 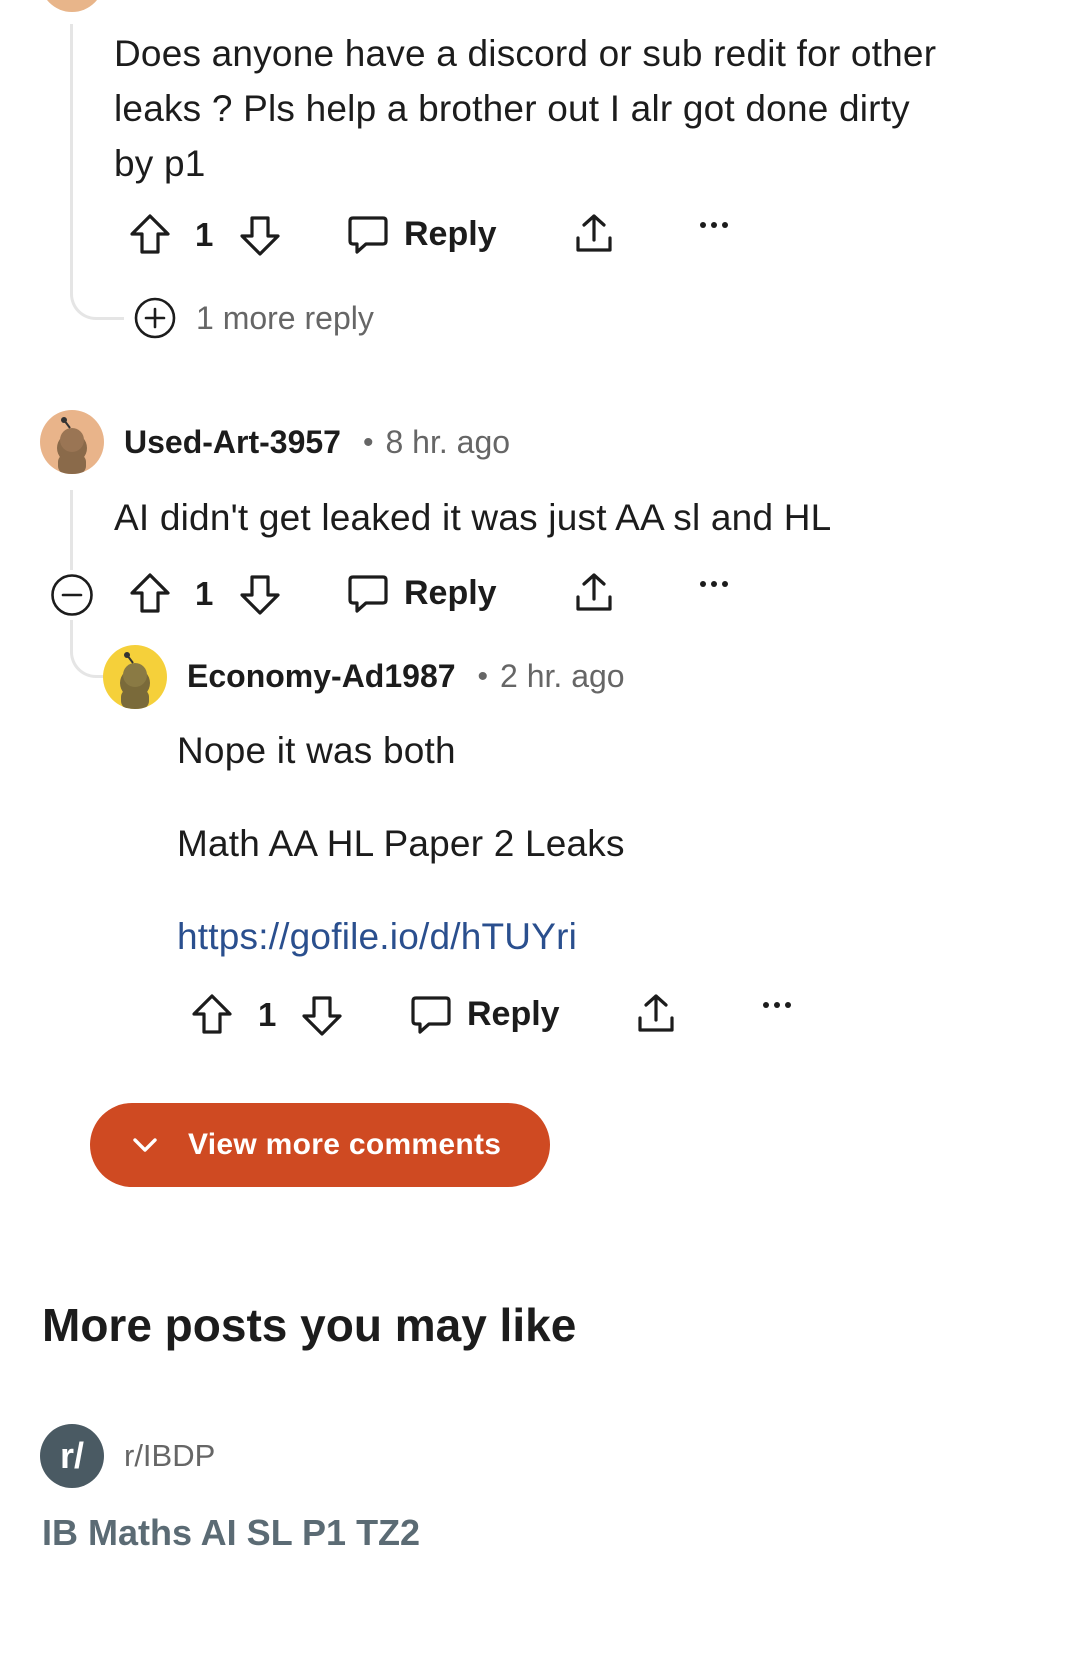 I want to click on view-more-comments-button: View more comments, so click(x=320, y=1145).